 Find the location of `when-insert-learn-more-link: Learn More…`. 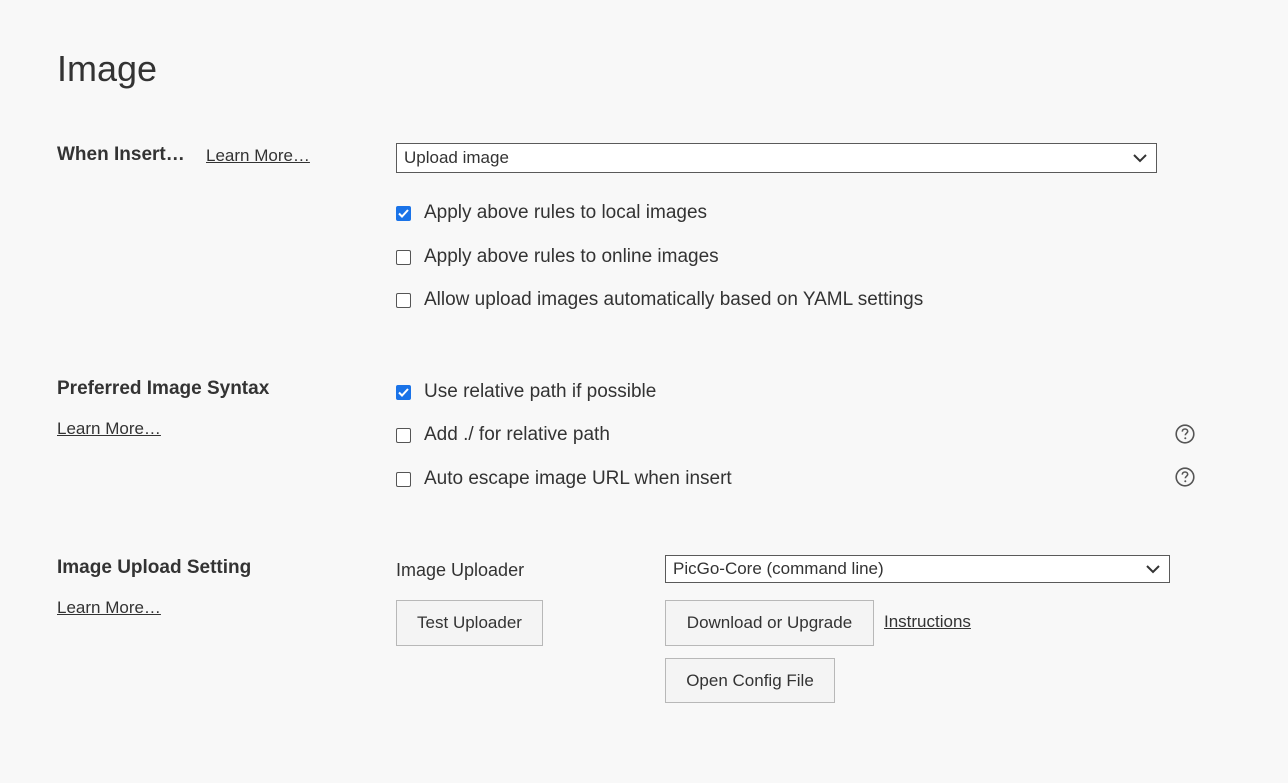

when-insert-learn-more-link: Learn More… is located at coordinates (258, 156).